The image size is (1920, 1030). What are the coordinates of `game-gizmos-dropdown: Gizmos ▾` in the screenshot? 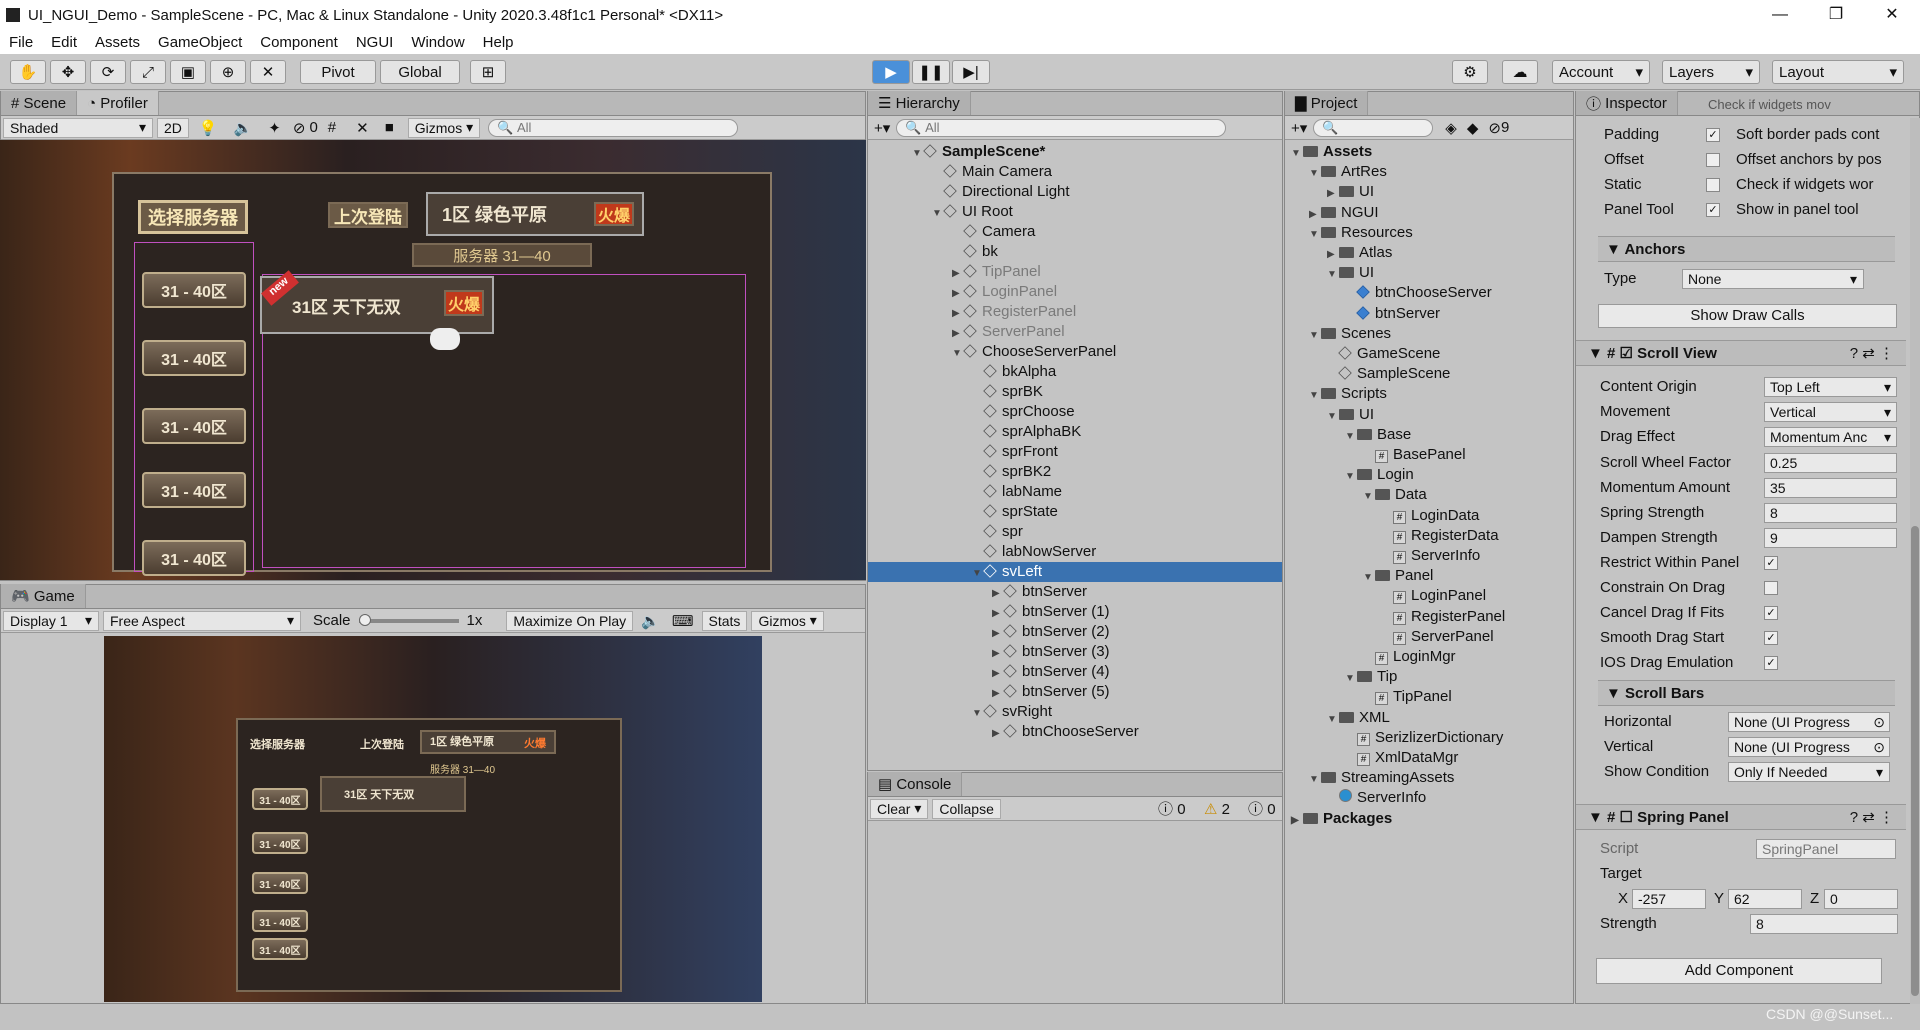 It's located at (787, 620).